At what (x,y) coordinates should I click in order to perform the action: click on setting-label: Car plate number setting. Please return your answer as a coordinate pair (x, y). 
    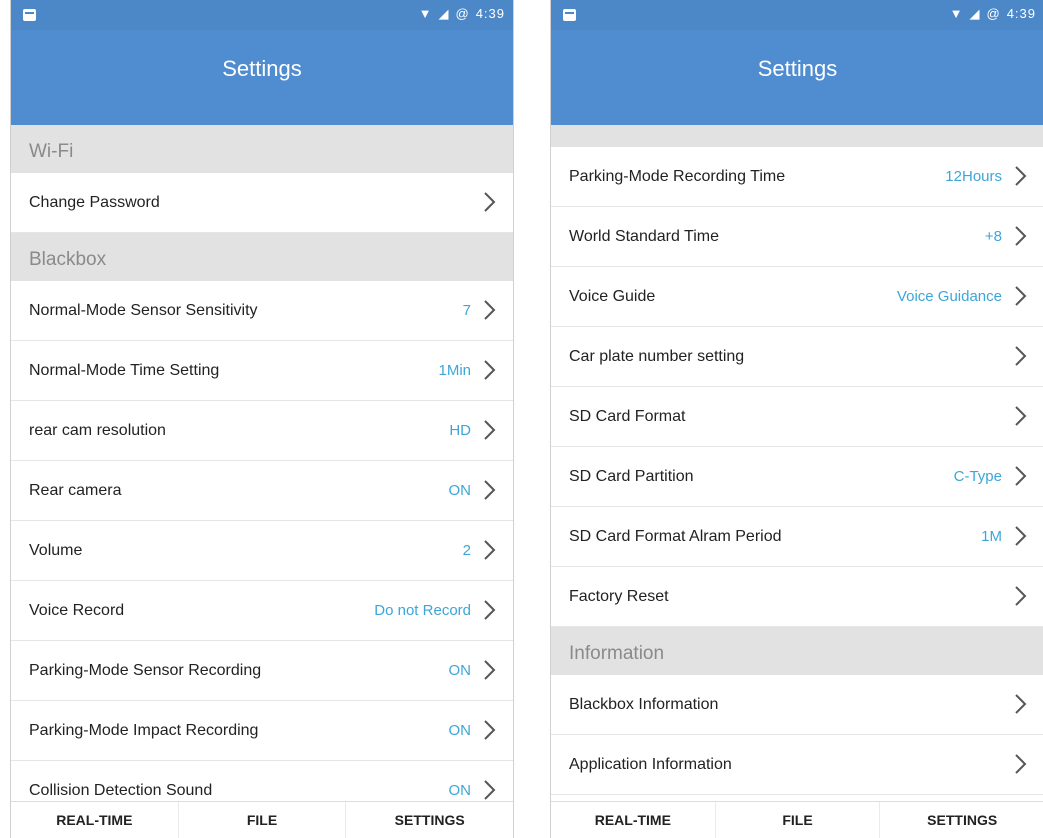
    Looking at the image, I should click on (657, 356).